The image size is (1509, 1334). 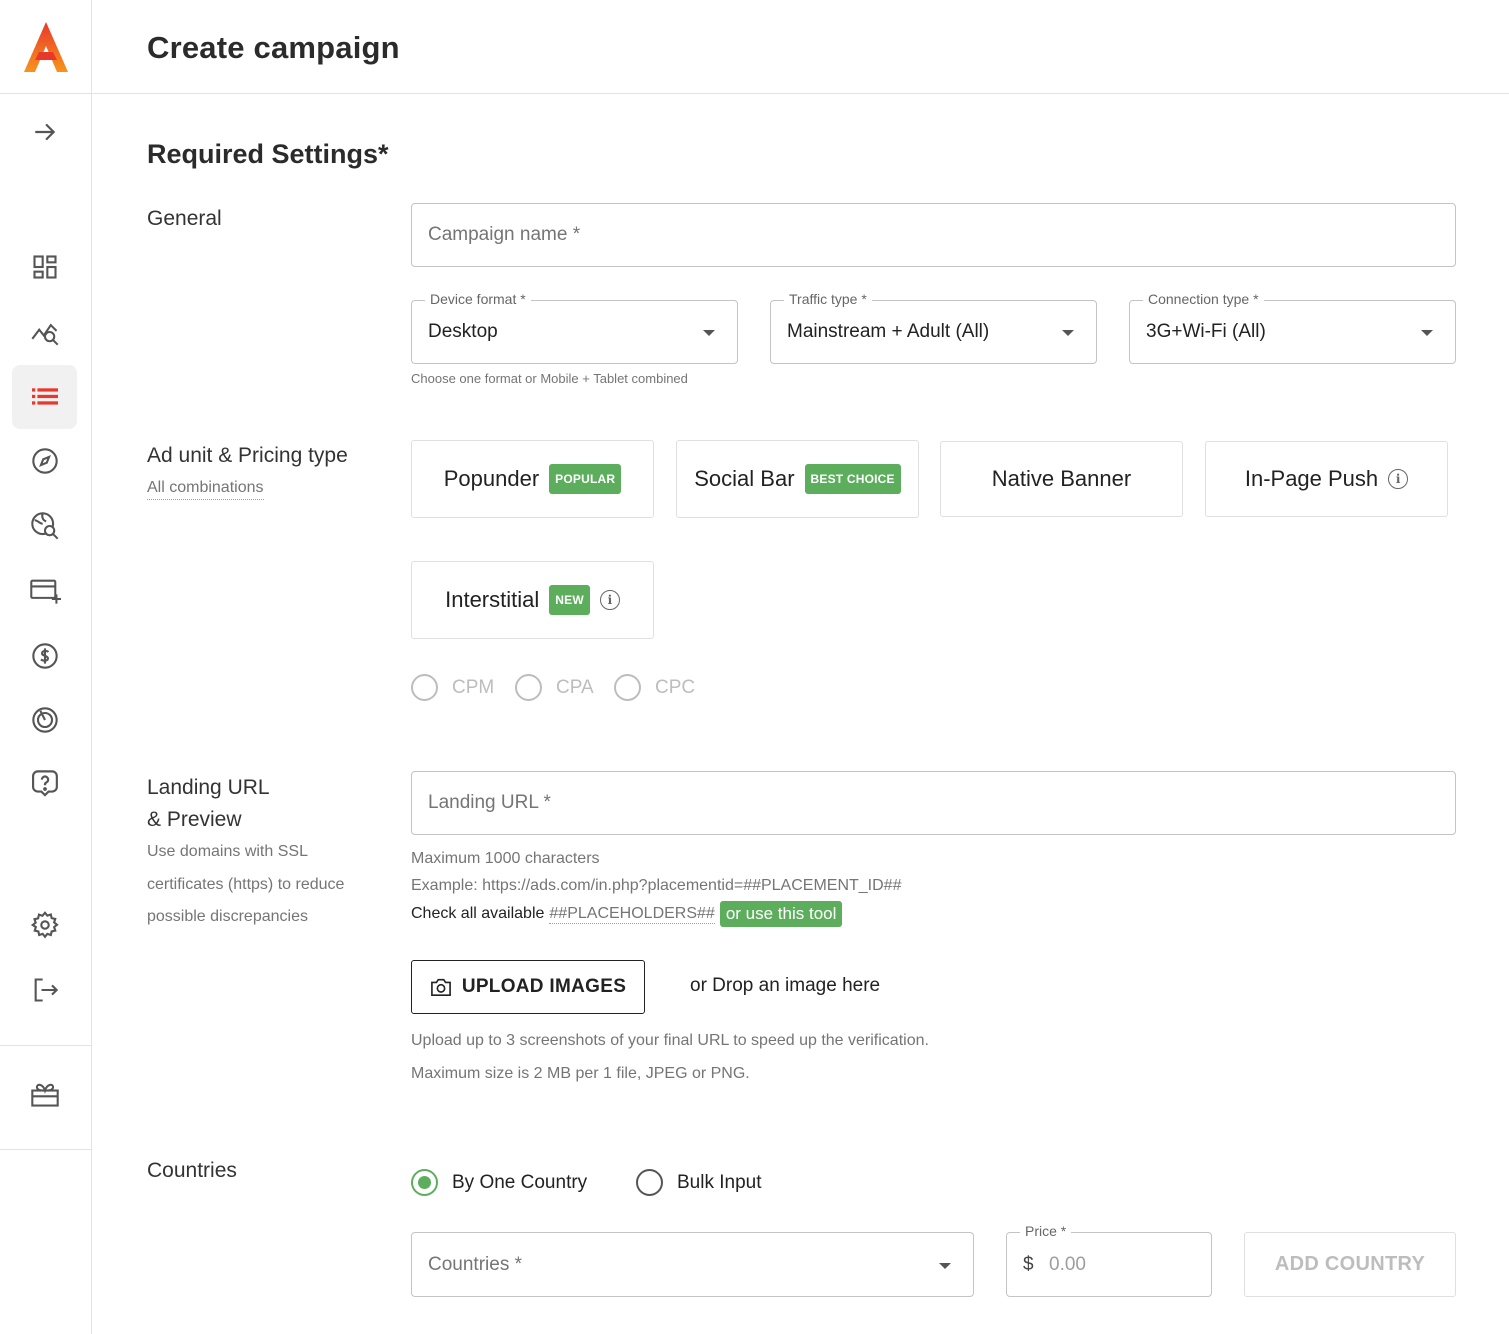 What do you see at coordinates (852, 479) in the screenshot?
I see `best-choice-badge: BEST CHOICE` at bounding box center [852, 479].